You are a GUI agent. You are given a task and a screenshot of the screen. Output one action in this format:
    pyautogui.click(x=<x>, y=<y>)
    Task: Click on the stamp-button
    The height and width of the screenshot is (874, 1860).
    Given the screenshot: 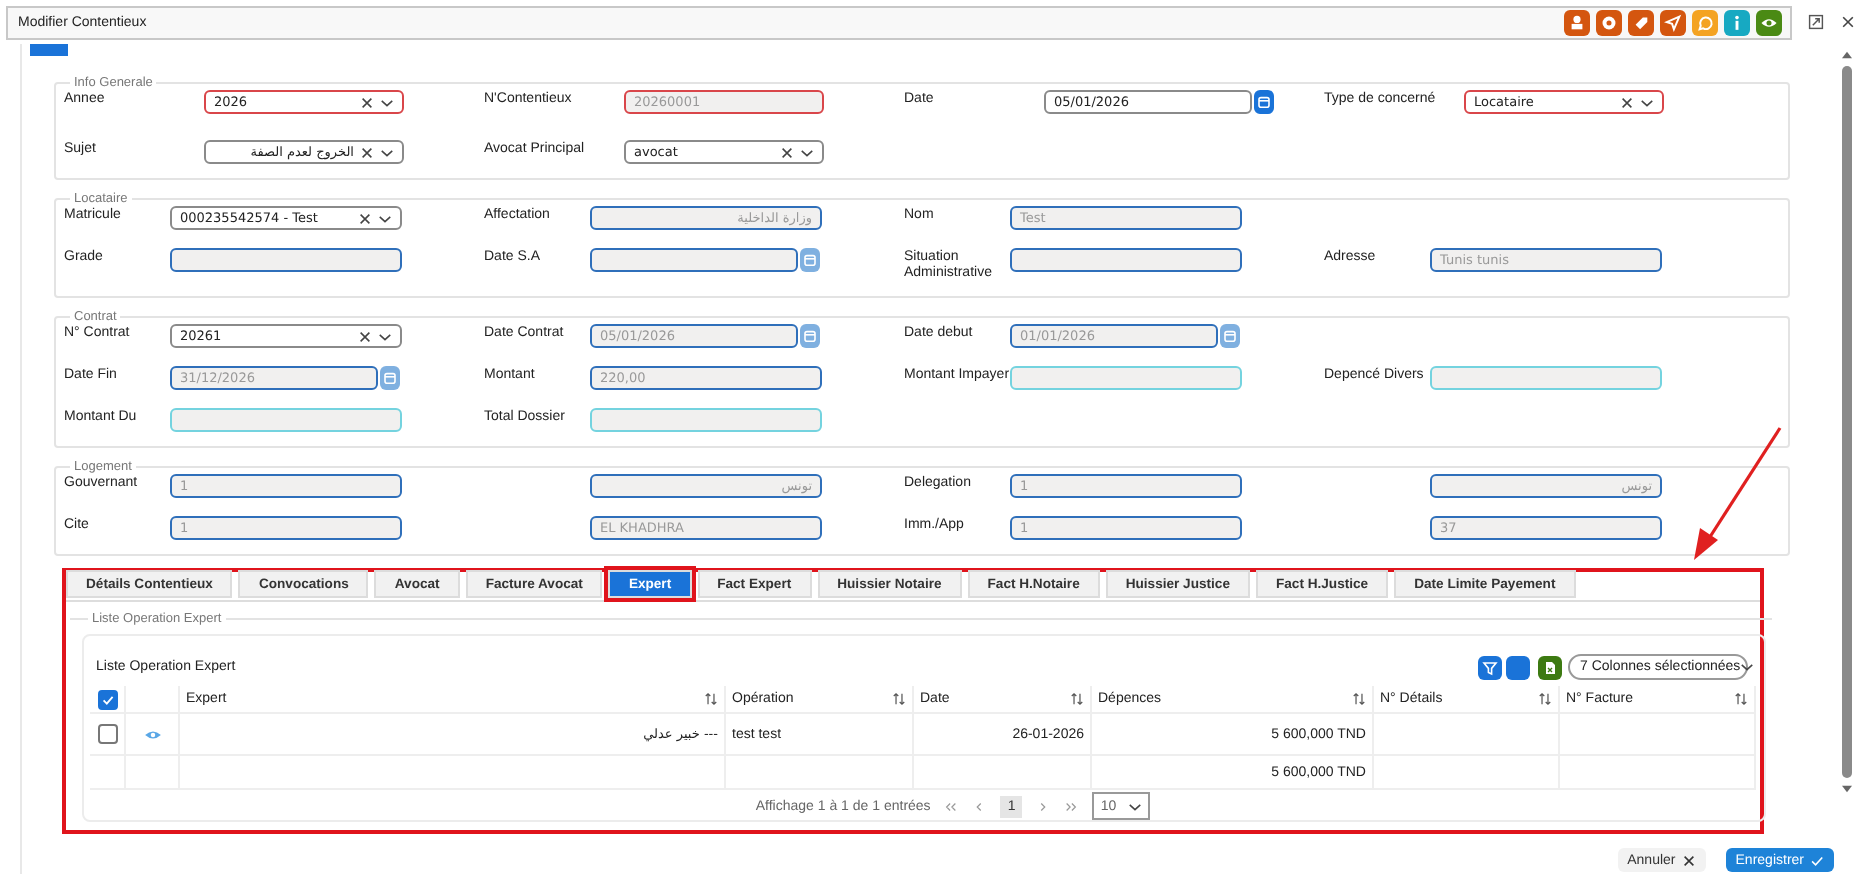 What is the action you would take?
    pyautogui.click(x=1577, y=22)
    